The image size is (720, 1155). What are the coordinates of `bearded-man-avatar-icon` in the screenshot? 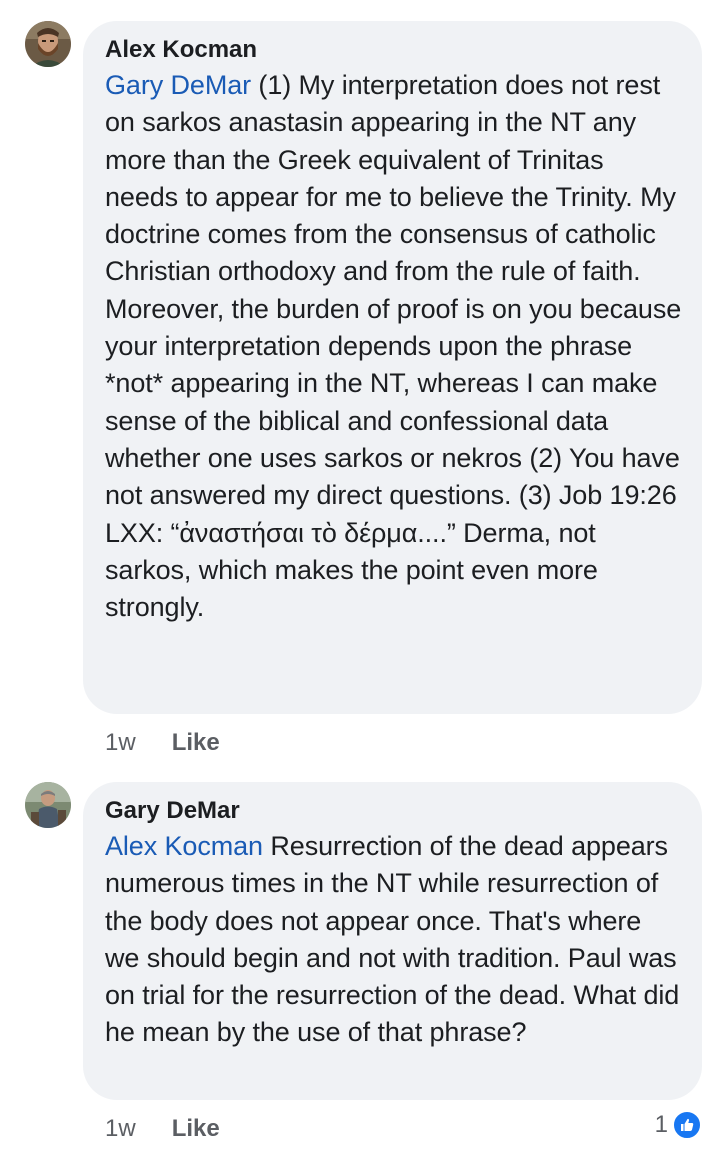 It's located at (48, 44).